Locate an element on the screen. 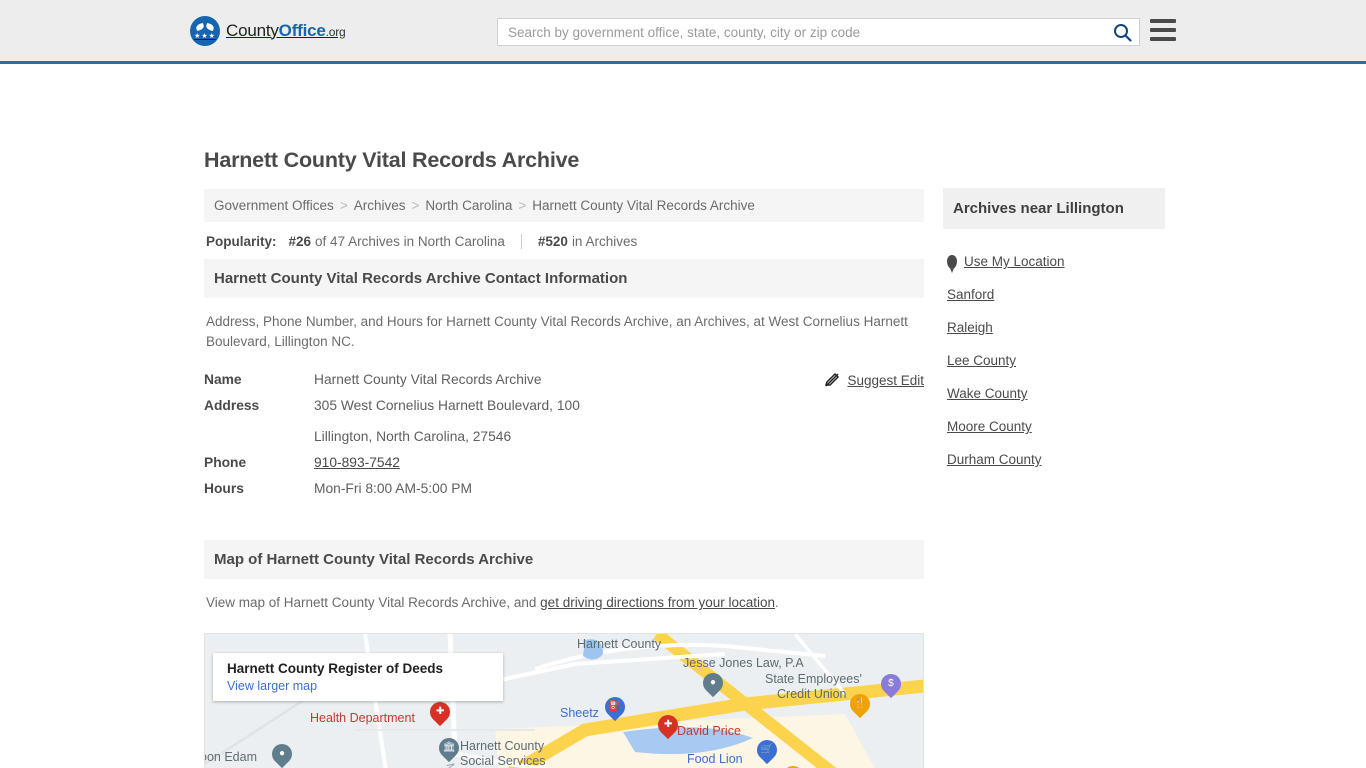 This screenshot has height=768, width=1366. search-icon is located at coordinates (1122, 32).